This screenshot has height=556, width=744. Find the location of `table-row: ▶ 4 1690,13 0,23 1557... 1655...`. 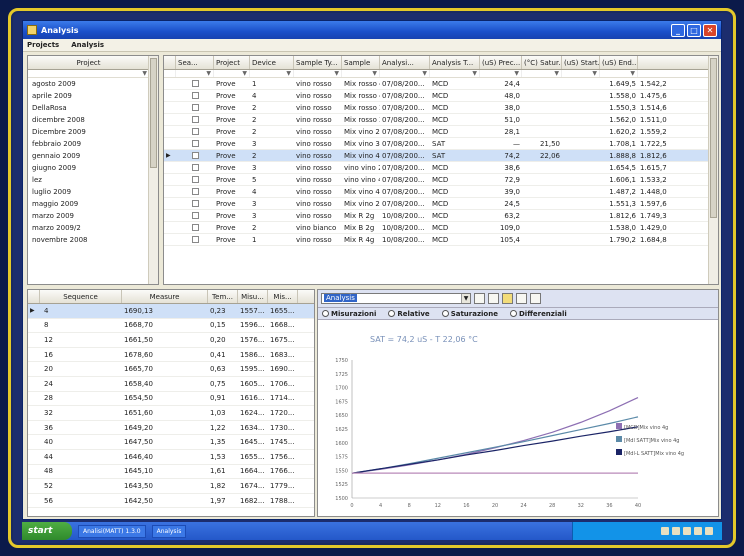

table-row: ▶ 4 1690,13 0,23 1557... 1655... is located at coordinates (171, 311).